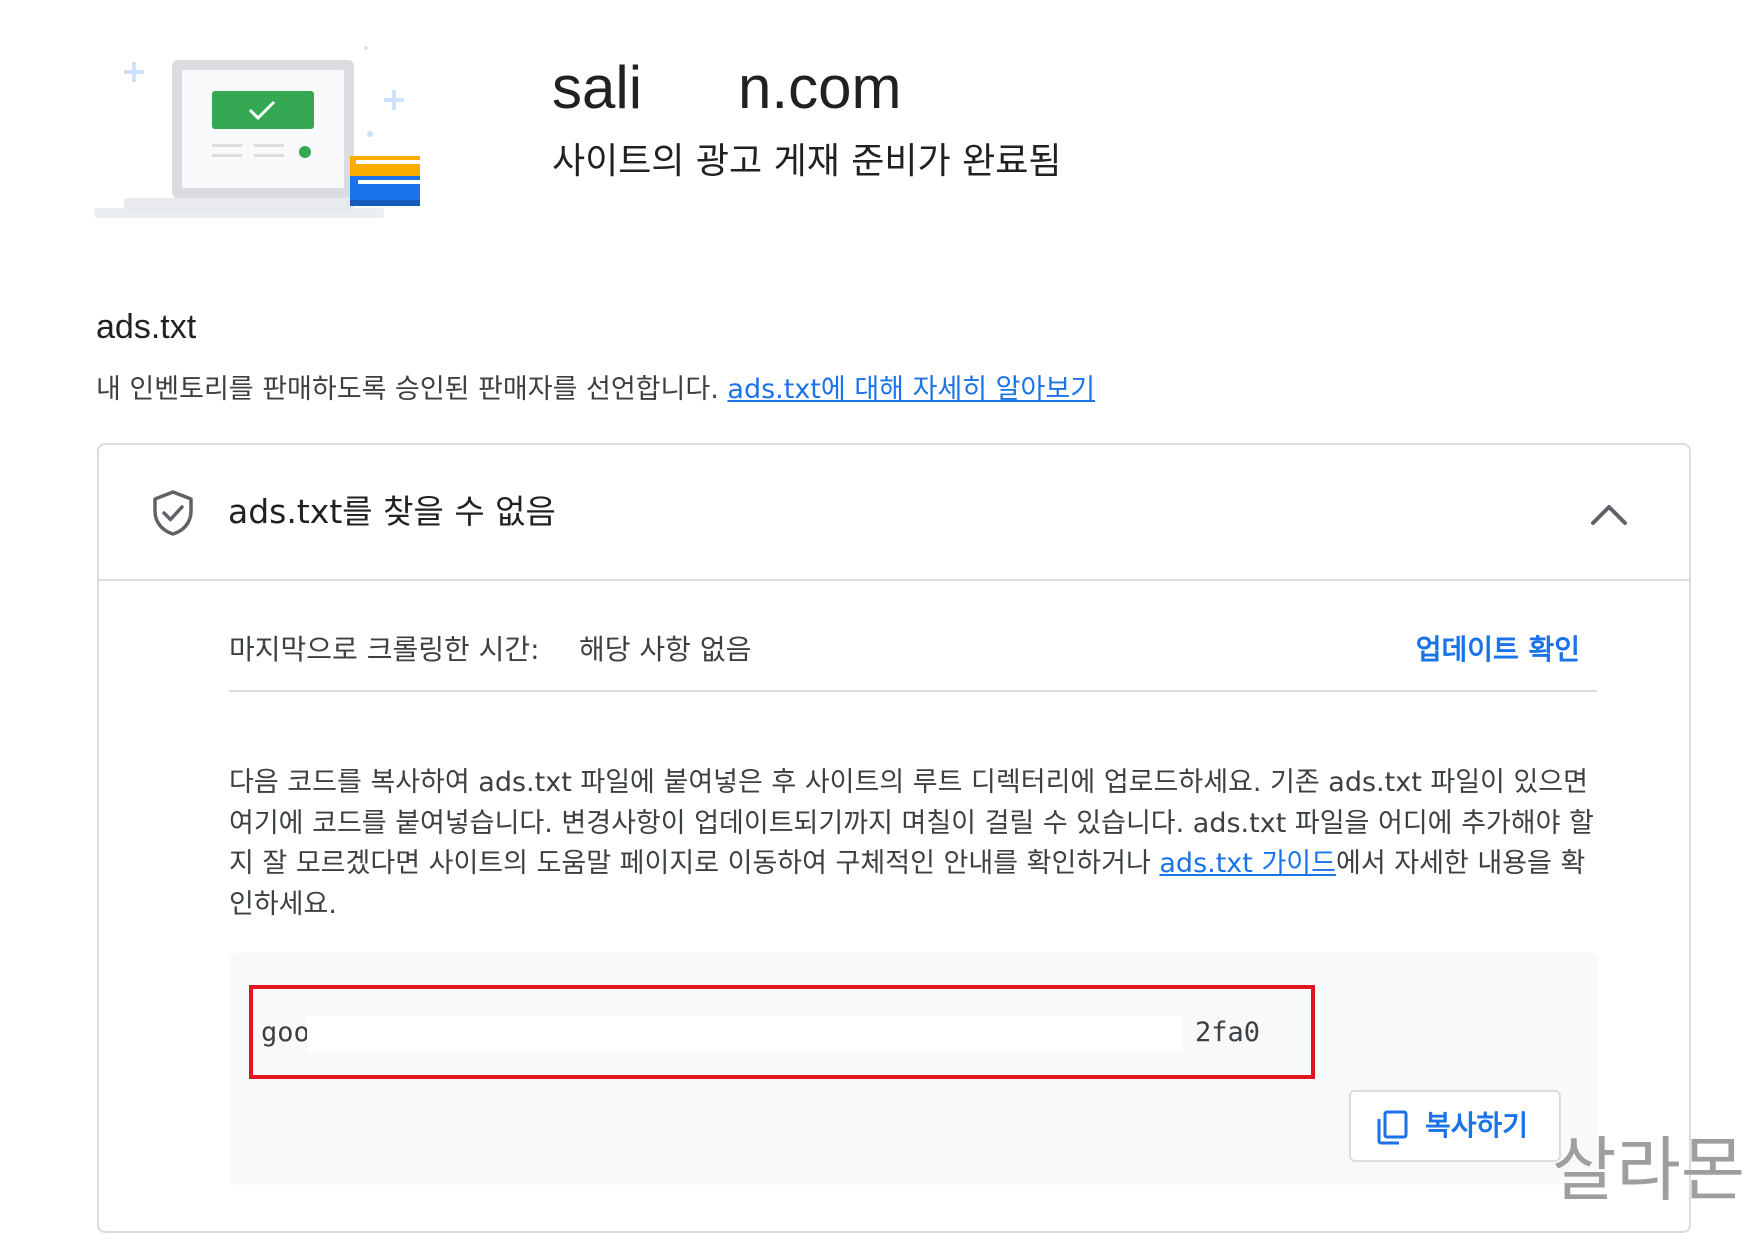 This screenshot has height=1254, width=1761. I want to click on learn-more-link: ads.txt에 대해 자세히 알아보기, so click(911, 389).